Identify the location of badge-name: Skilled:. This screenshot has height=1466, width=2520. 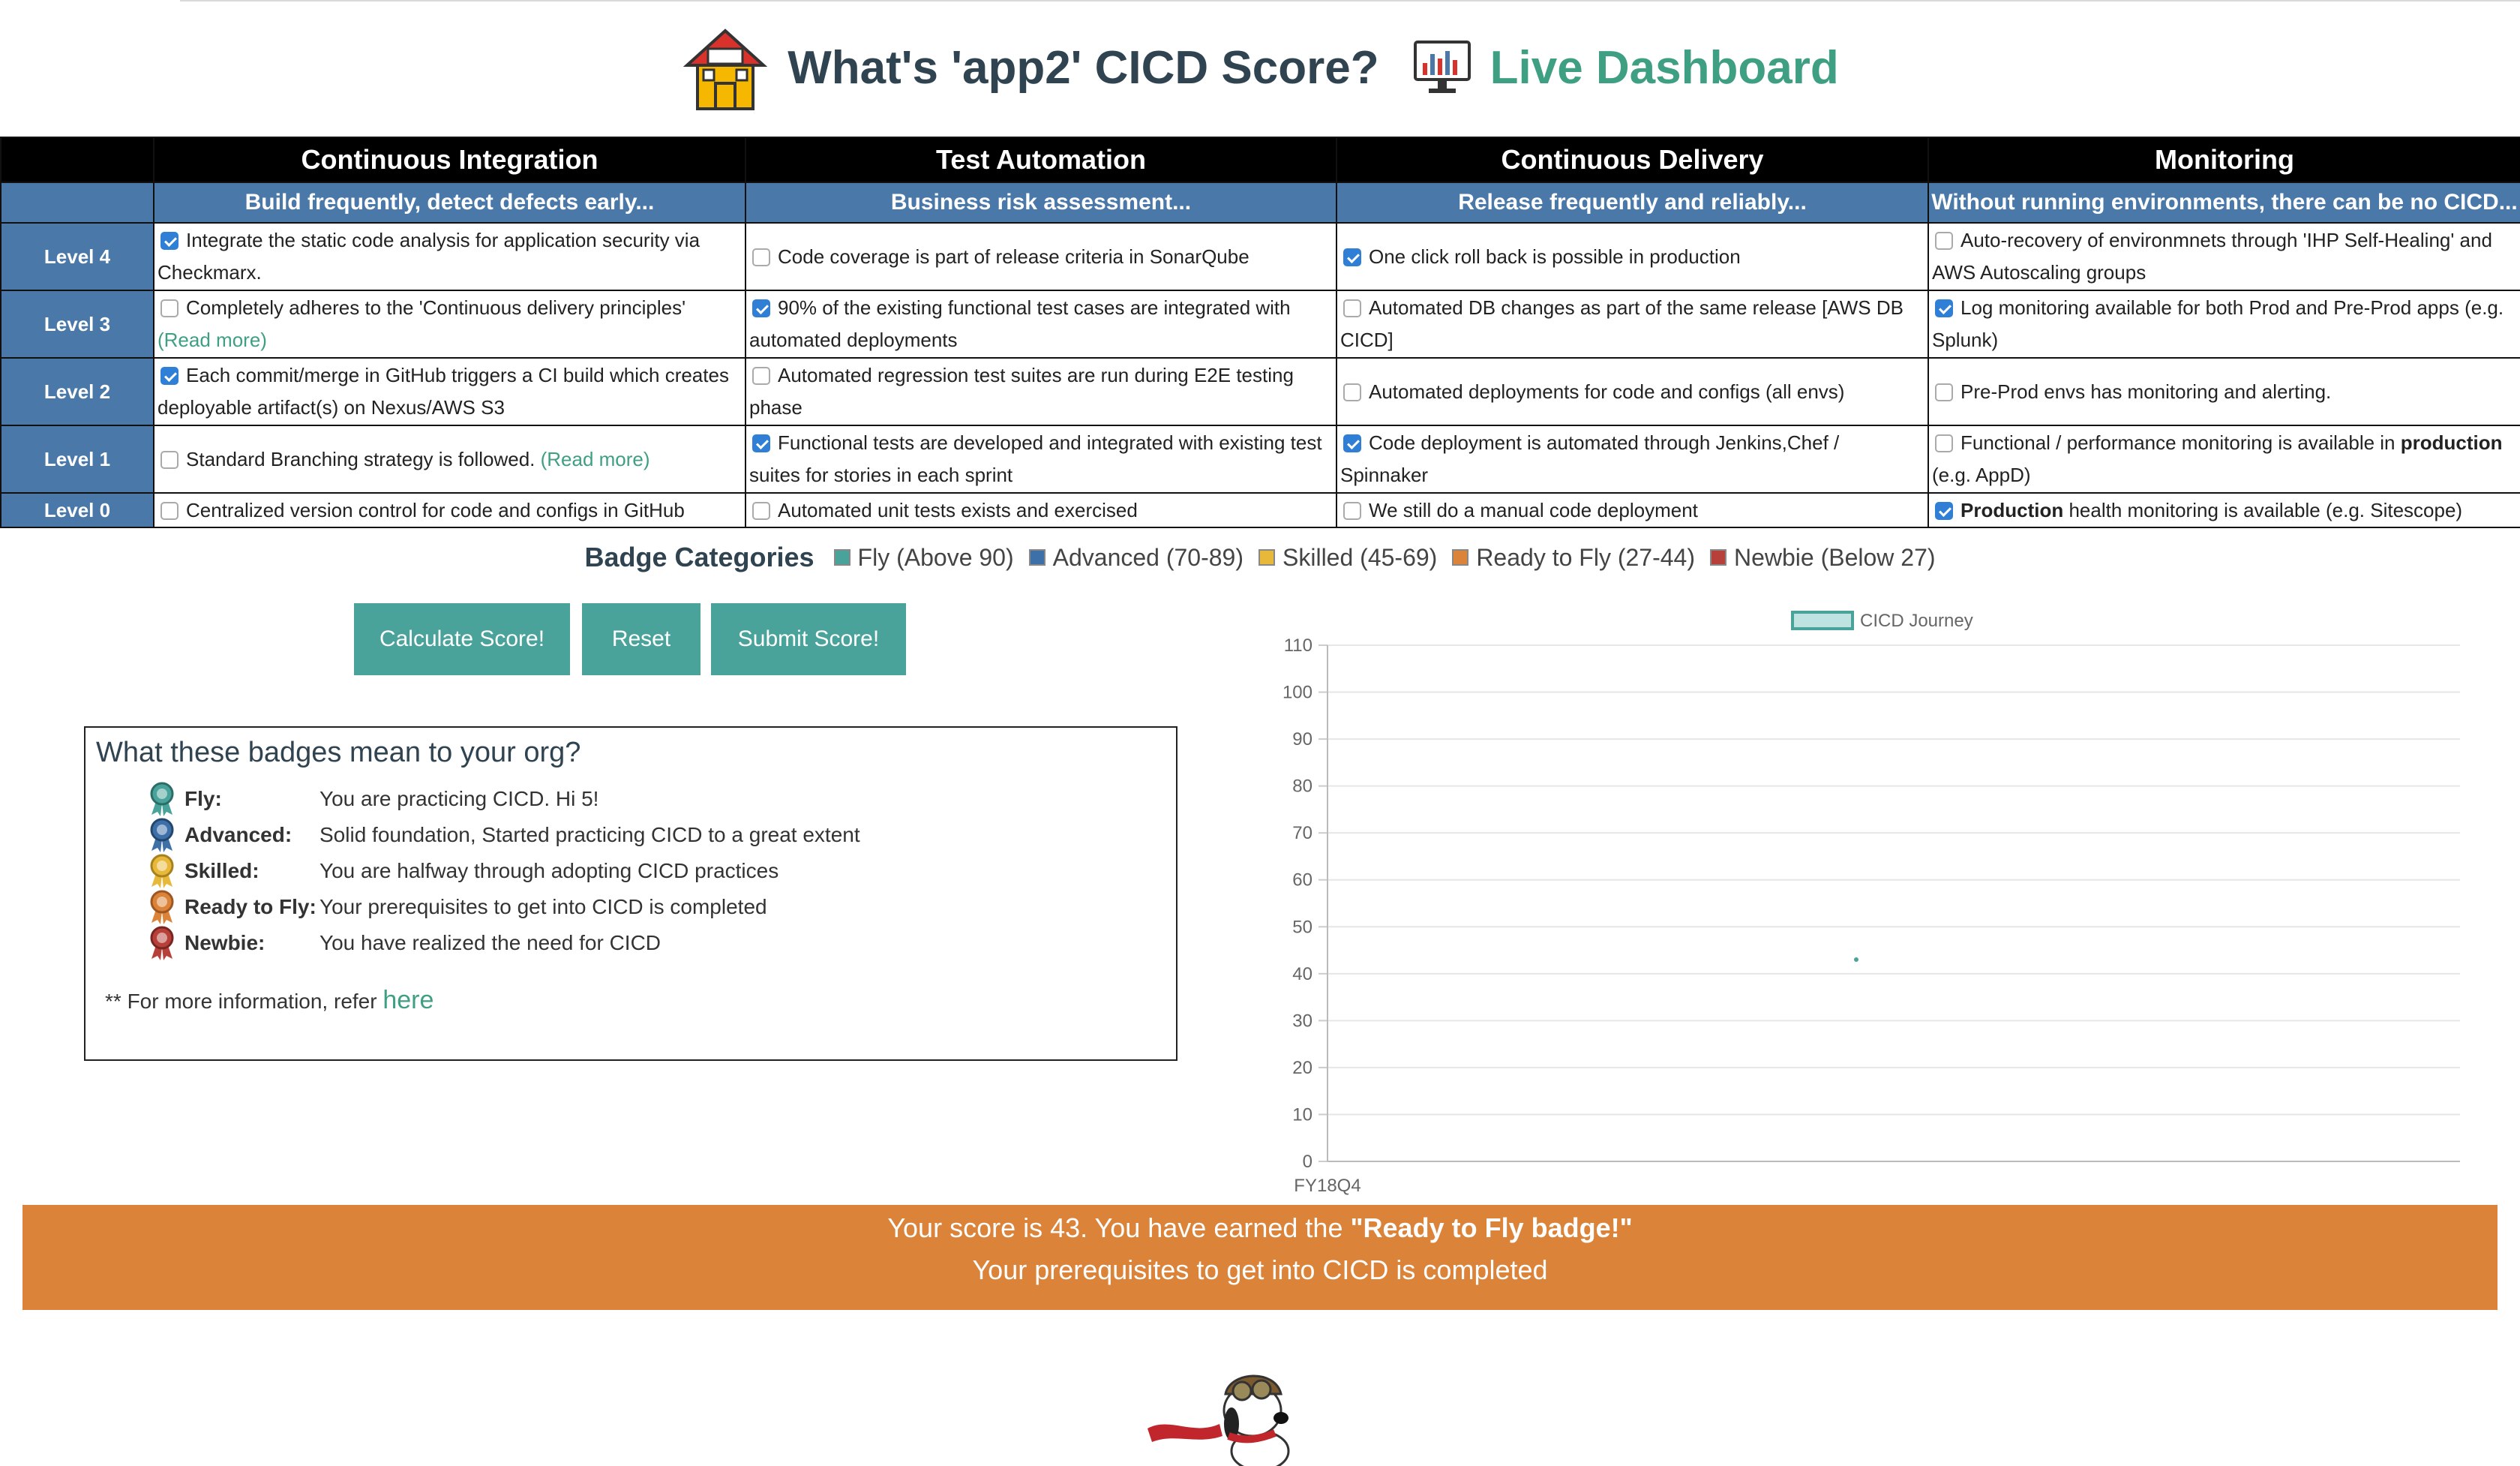
(222, 871).